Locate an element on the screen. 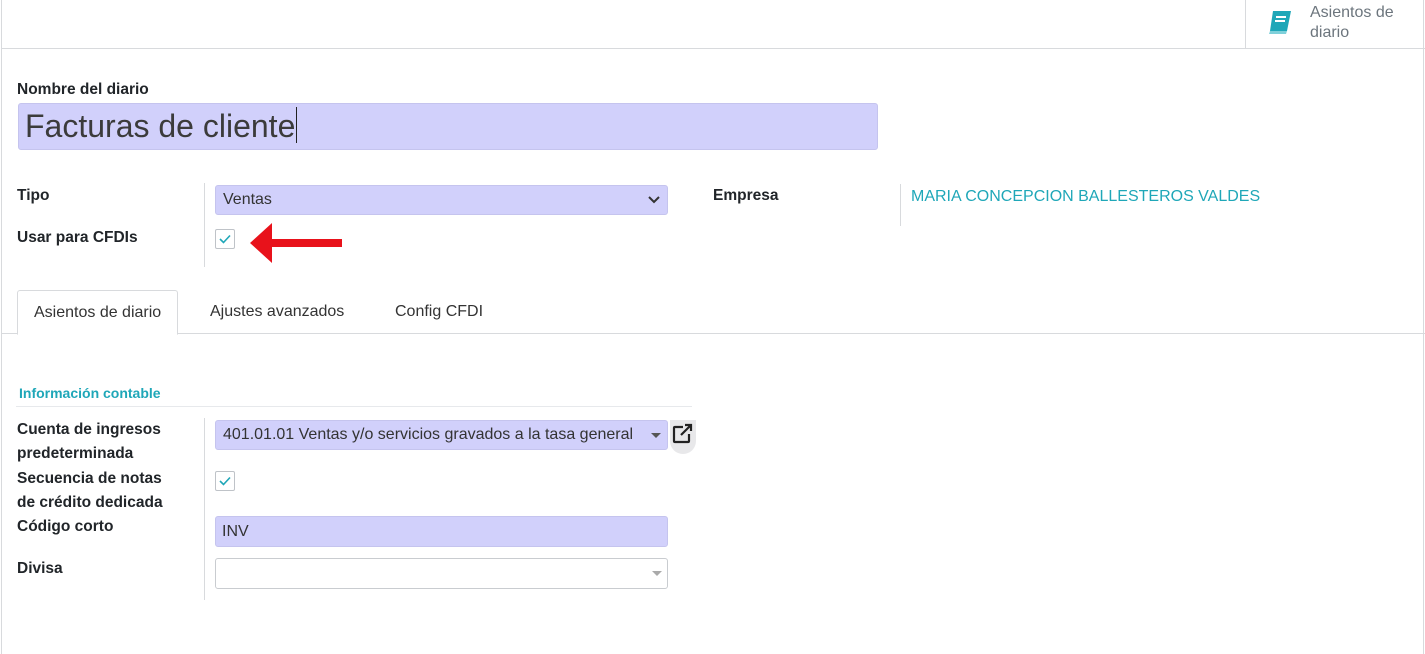 The height and width of the screenshot is (654, 1425). secuencia-checkbox is located at coordinates (225, 481).